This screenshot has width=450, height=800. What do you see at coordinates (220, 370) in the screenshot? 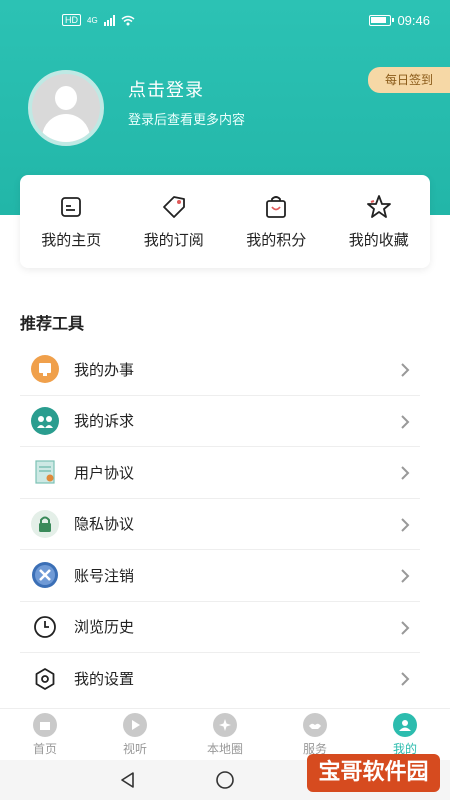
I see `tool-item-affairs: 我的办事` at bounding box center [220, 370].